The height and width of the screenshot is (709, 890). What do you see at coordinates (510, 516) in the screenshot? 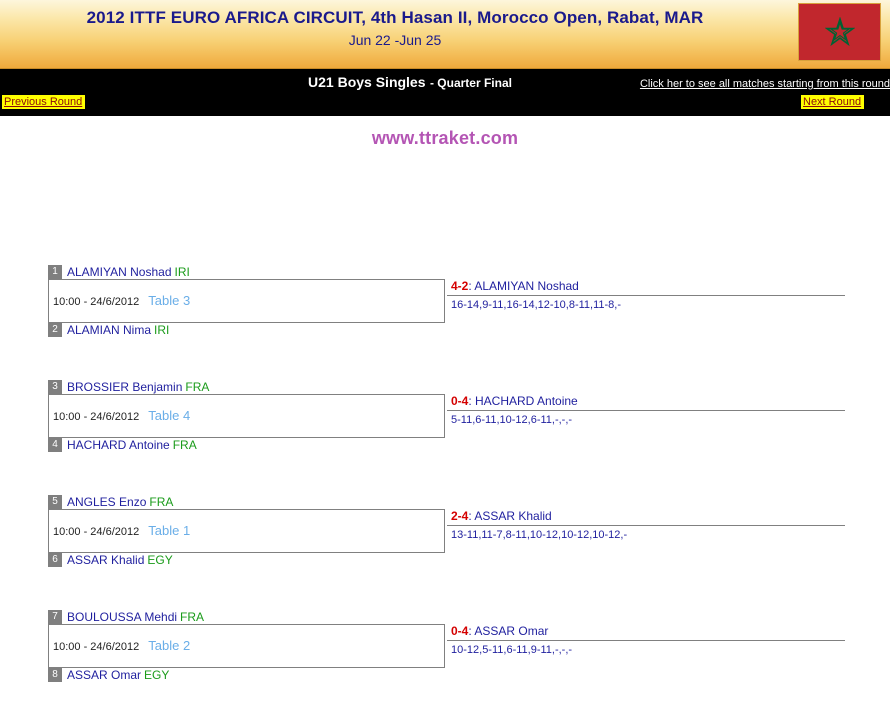
I see `winner-name: : ASSAR Khalid` at bounding box center [510, 516].